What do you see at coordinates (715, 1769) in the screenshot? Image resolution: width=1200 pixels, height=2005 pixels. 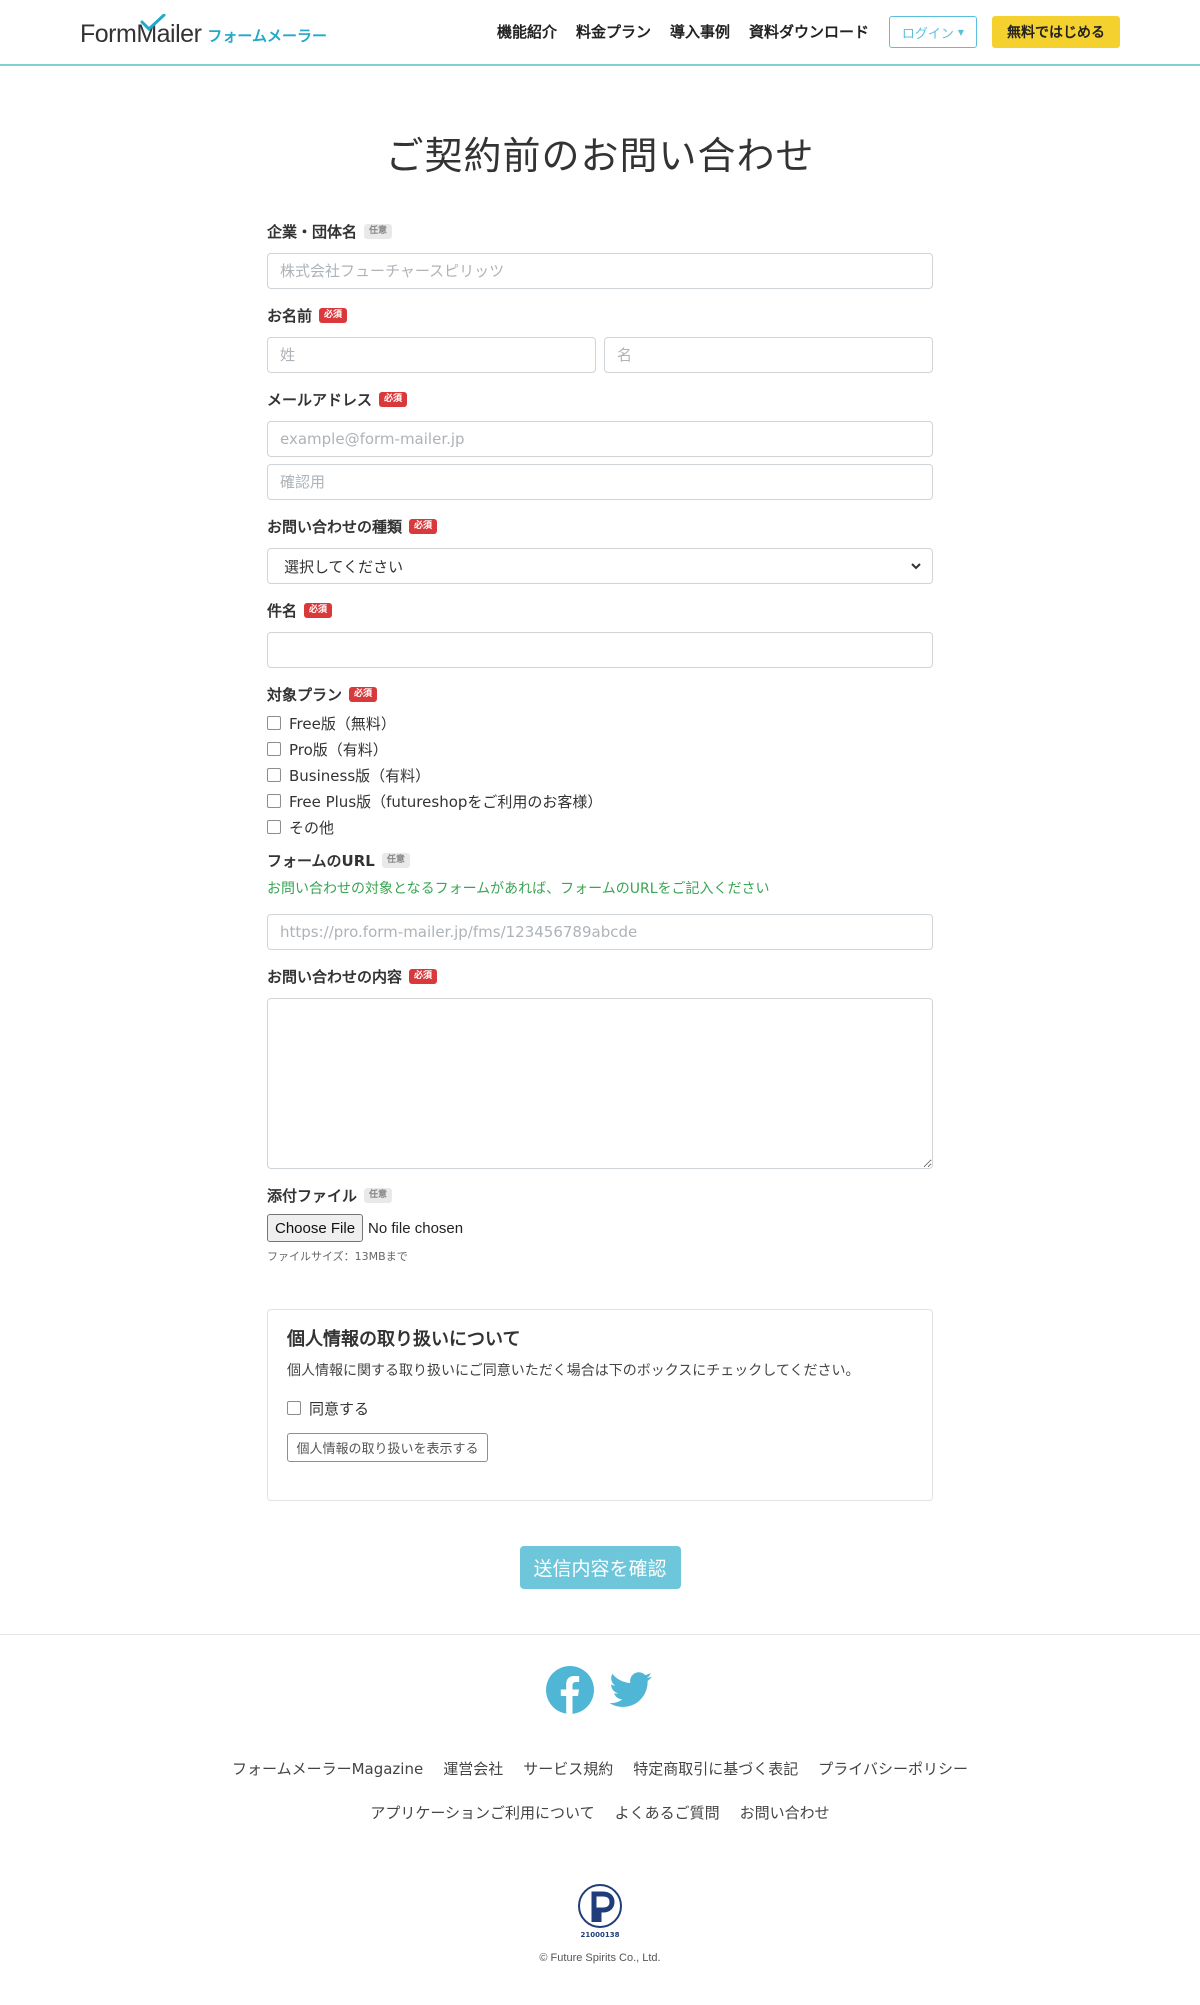 I see `footer-link-commercial: 特定商取引に基づく表記` at bounding box center [715, 1769].